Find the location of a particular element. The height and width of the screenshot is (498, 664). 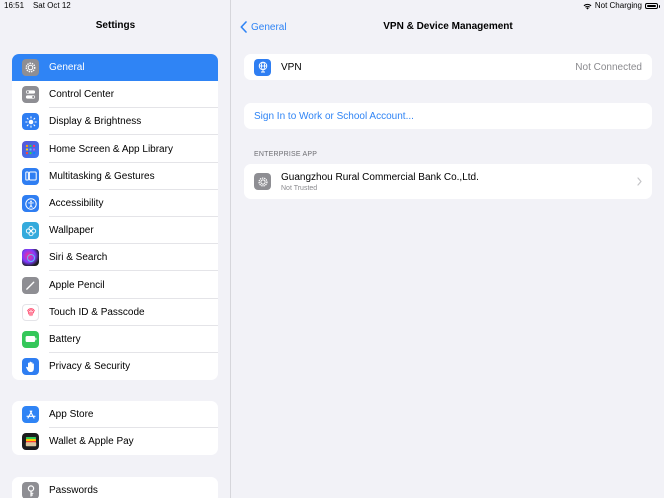

sidebar-item-multitasking: Multitasking & Gestures is located at coordinates (115, 176).